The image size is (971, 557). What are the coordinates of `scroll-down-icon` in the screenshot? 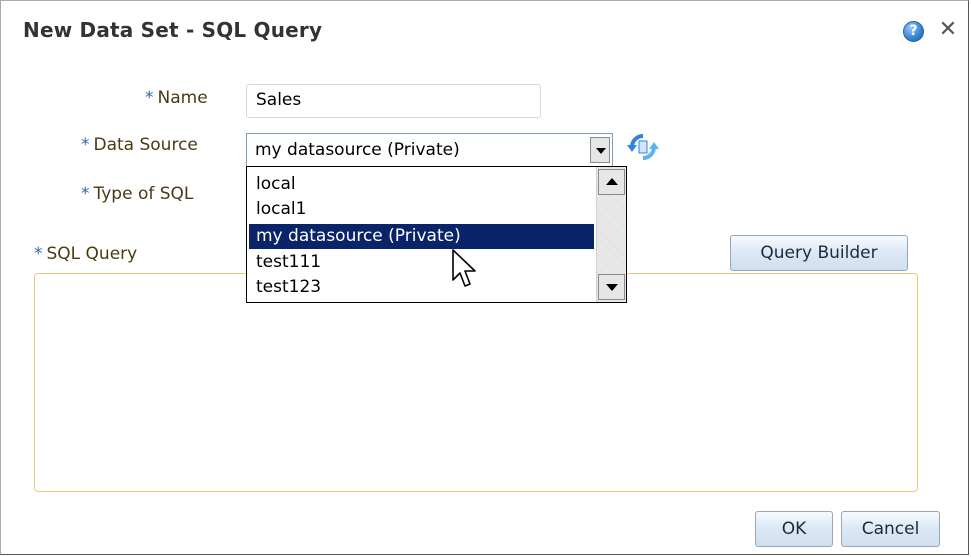 It's located at (611, 287).